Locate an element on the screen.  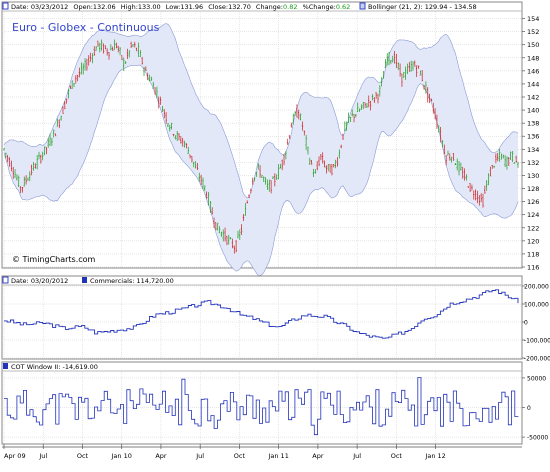
price-y-tick-label: 136 is located at coordinates (533, 137).